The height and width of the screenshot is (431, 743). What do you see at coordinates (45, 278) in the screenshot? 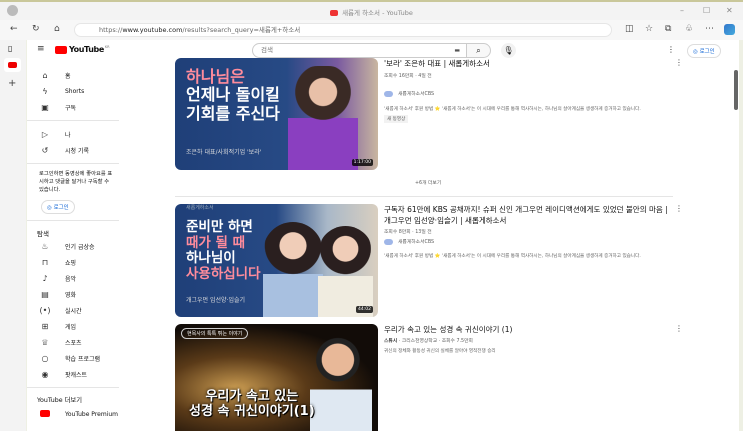
I see `music-icon: ♪` at bounding box center [45, 278].